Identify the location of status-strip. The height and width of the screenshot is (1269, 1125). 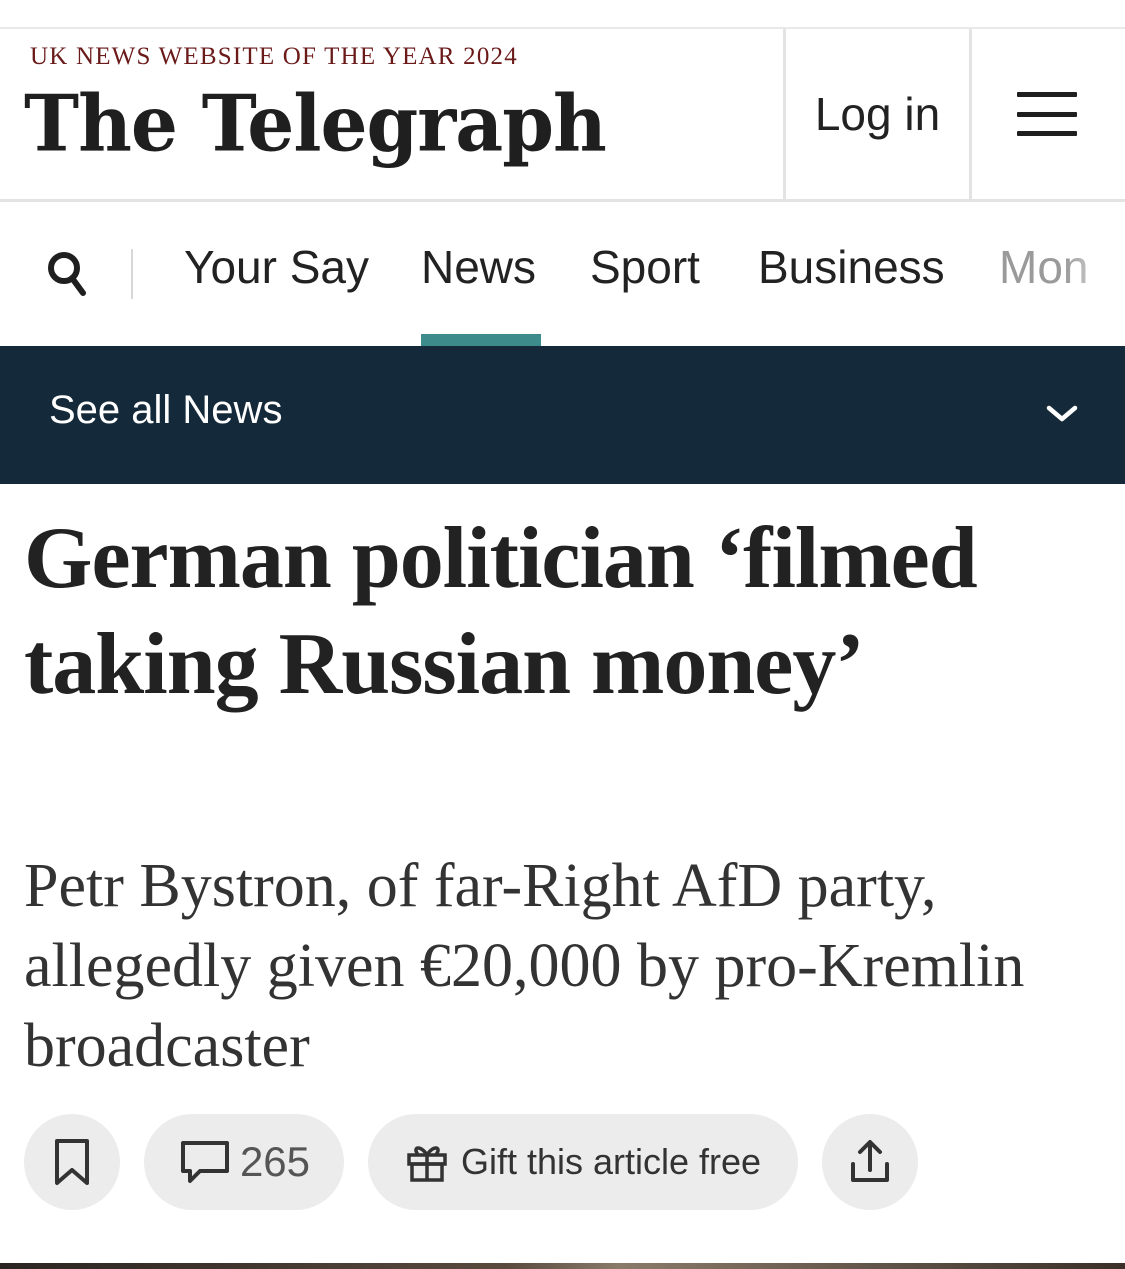
(562, 14).